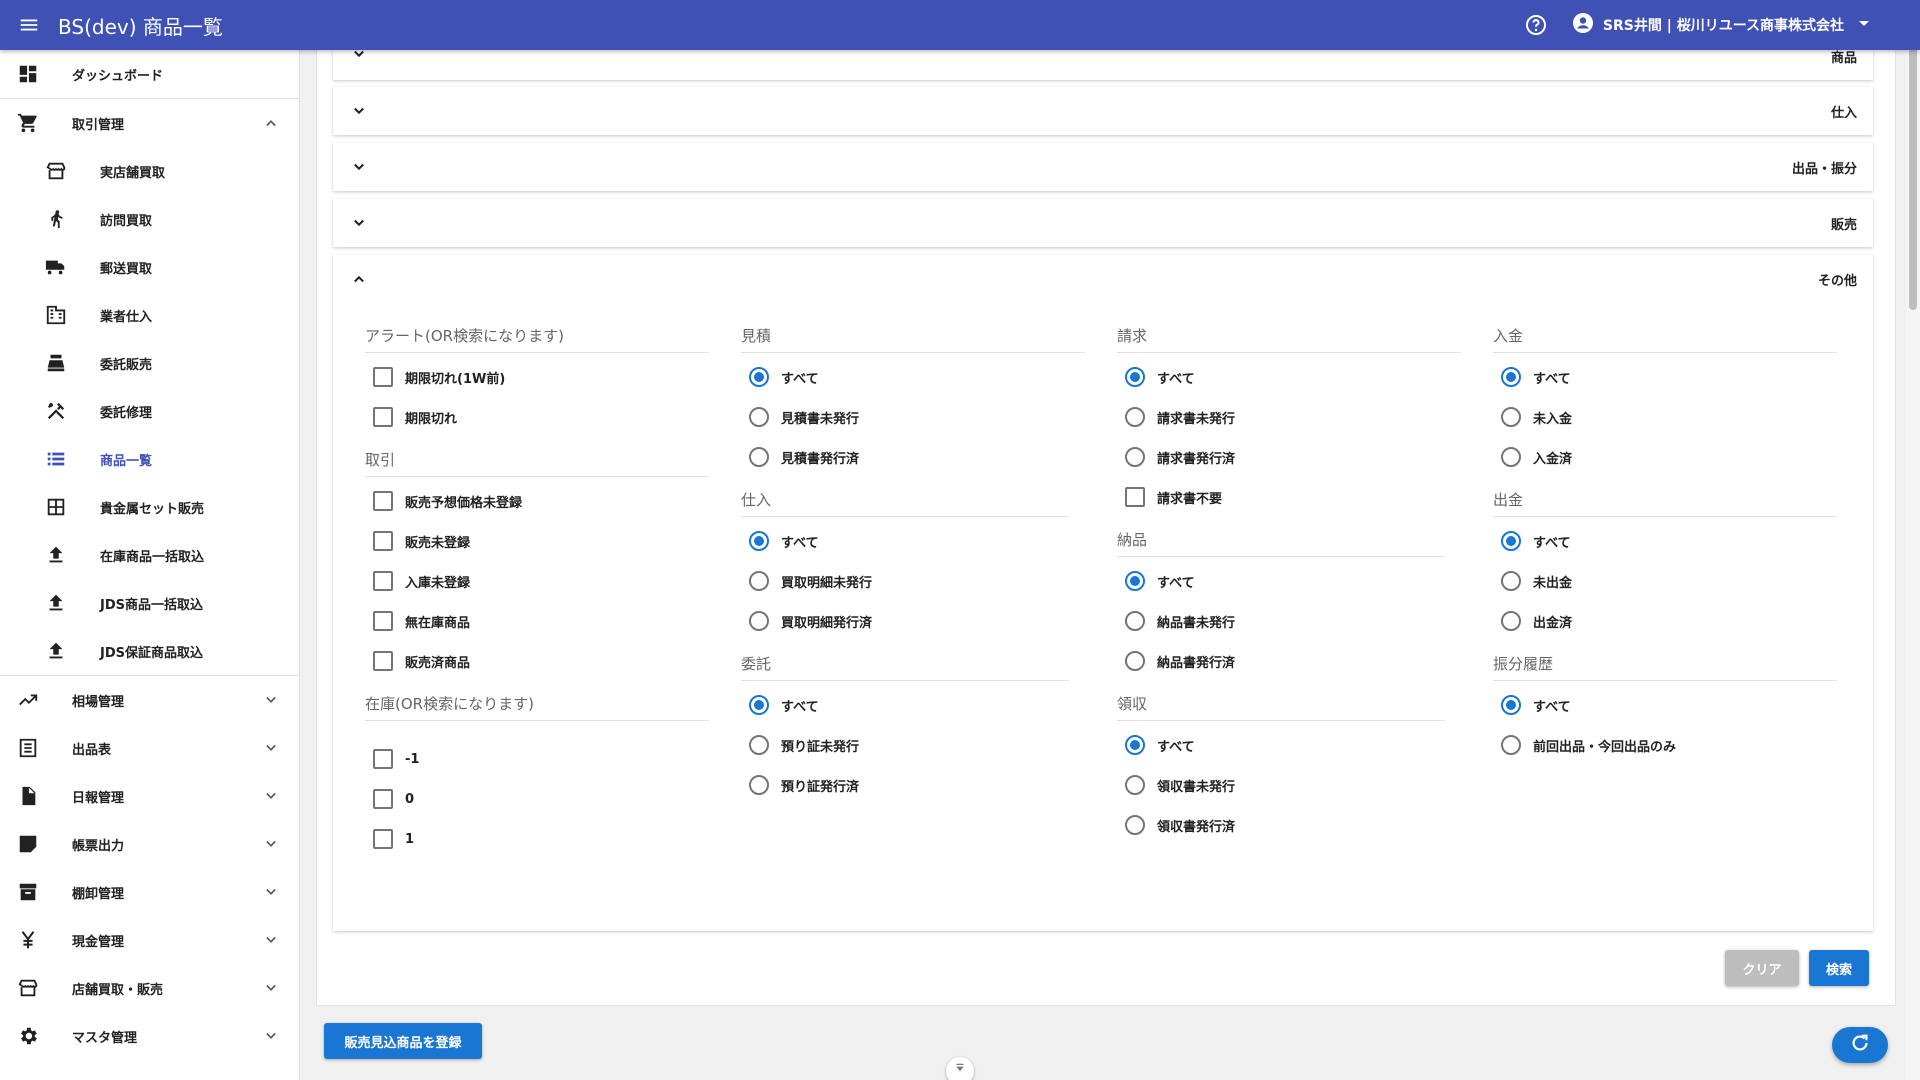 This screenshot has width=1920, height=1080. I want to click on sidebar-item-dashboard: ダッシュボード, so click(149, 74).